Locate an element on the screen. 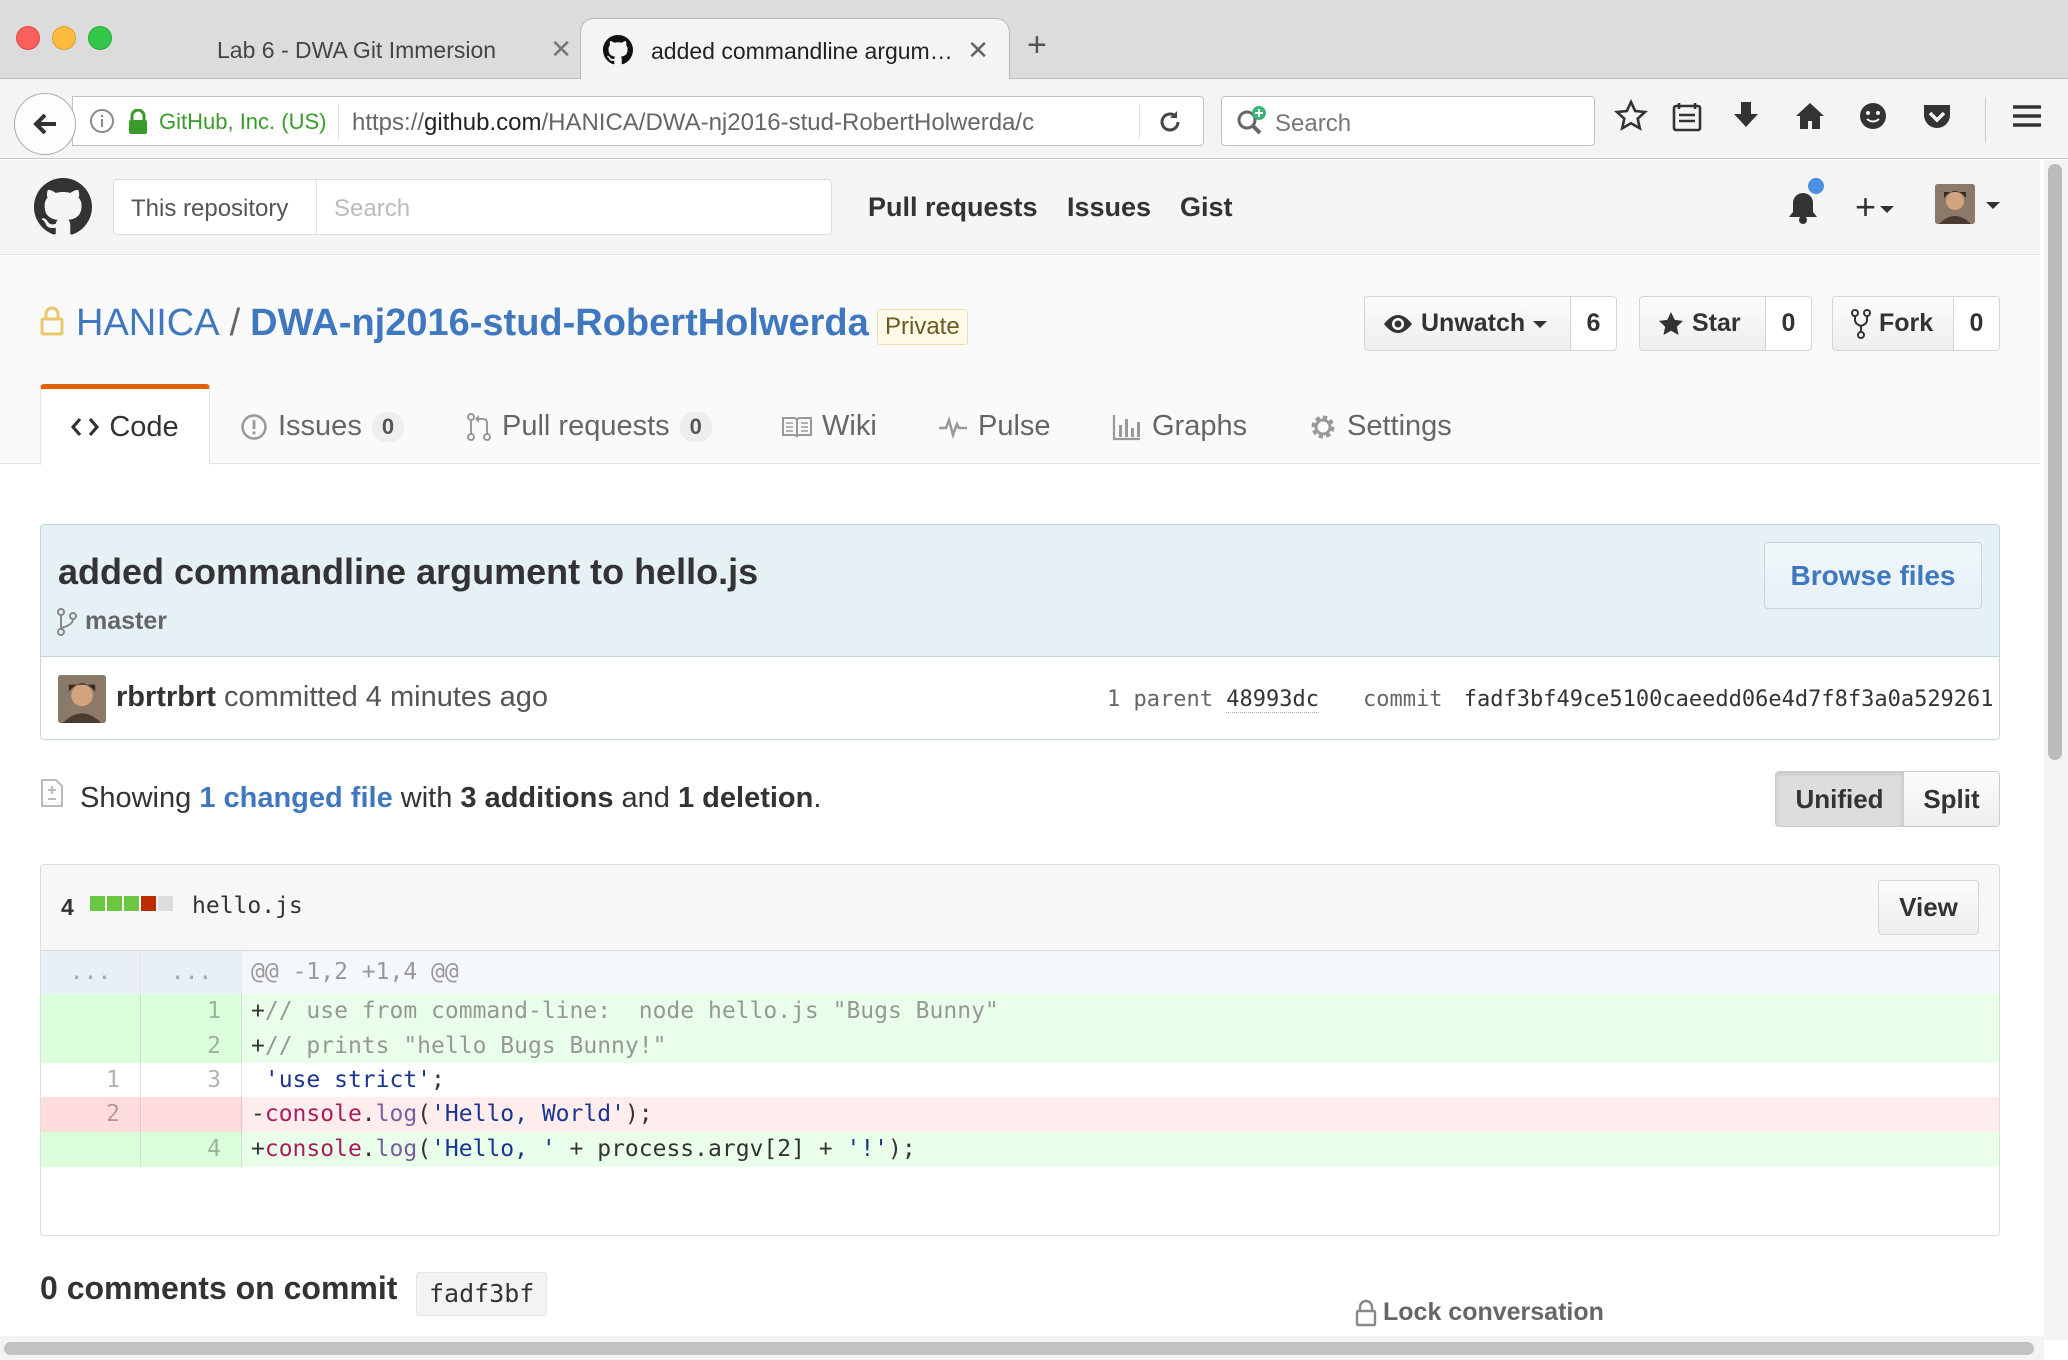 The width and height of the screenshot is (2068, 1360). reload-icon is located at coordinates (1170, 124).